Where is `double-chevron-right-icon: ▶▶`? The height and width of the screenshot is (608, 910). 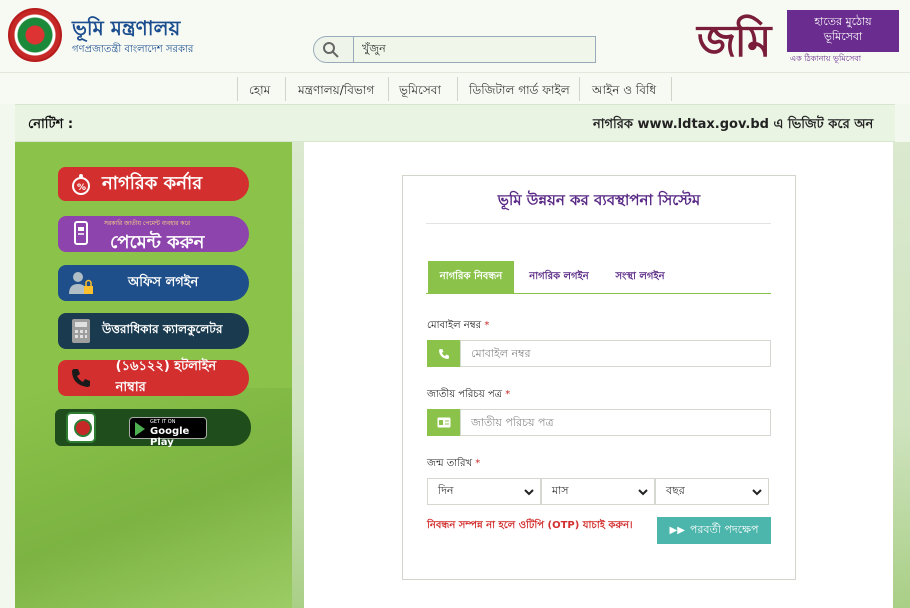
double-chevron-right-icon: ▶▶ is located at coordinates (677, 530).